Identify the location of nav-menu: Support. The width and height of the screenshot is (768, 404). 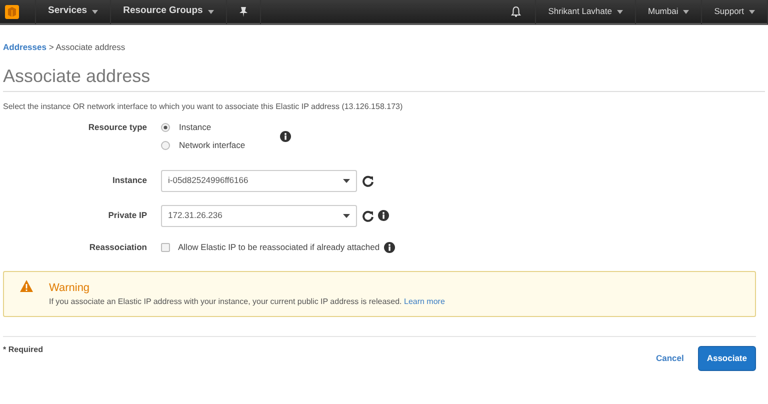
(735, 12).